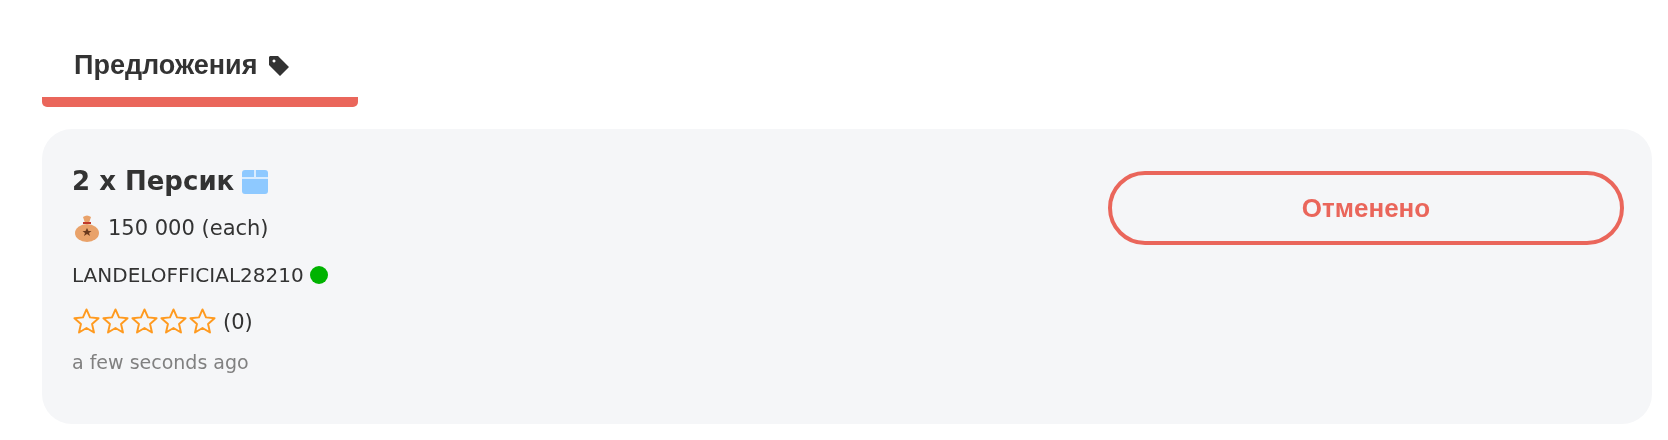 The image size is (1668, 440). Describe the element at coordinates (161, 362) in the screenshot. I see `timestamp: a few seconds ago` at that location.